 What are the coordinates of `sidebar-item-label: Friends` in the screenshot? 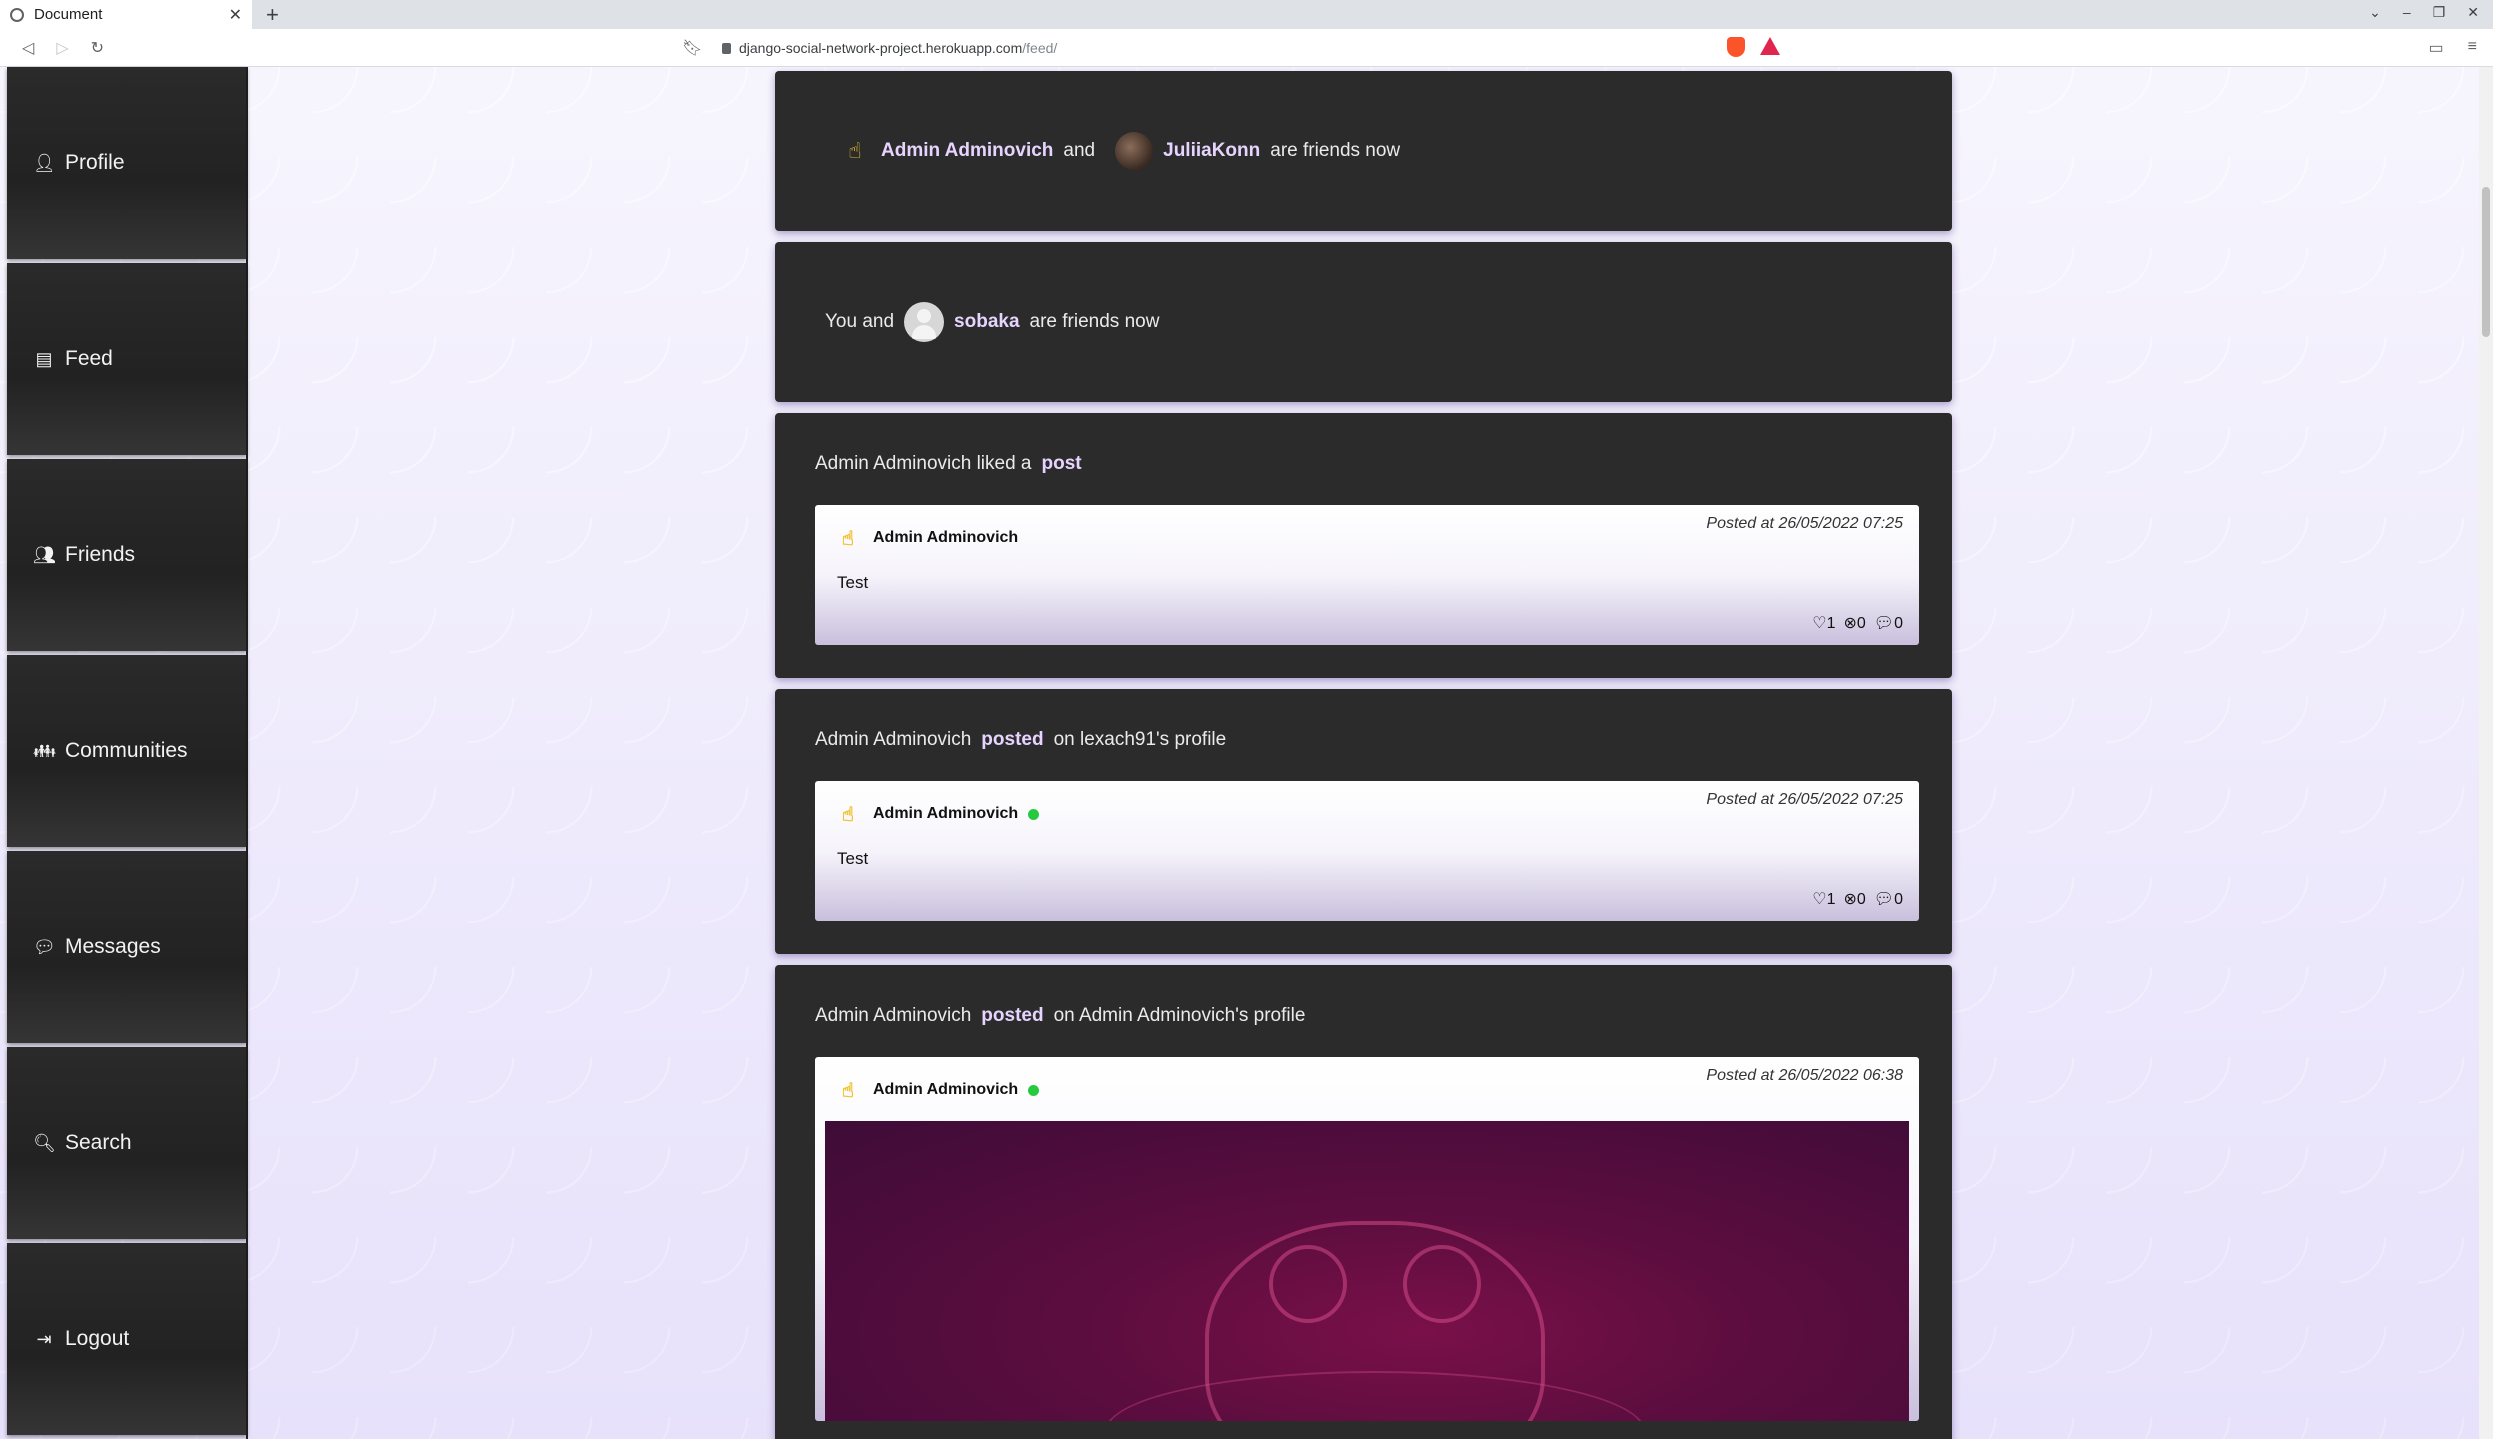 It's located at (100, 554).